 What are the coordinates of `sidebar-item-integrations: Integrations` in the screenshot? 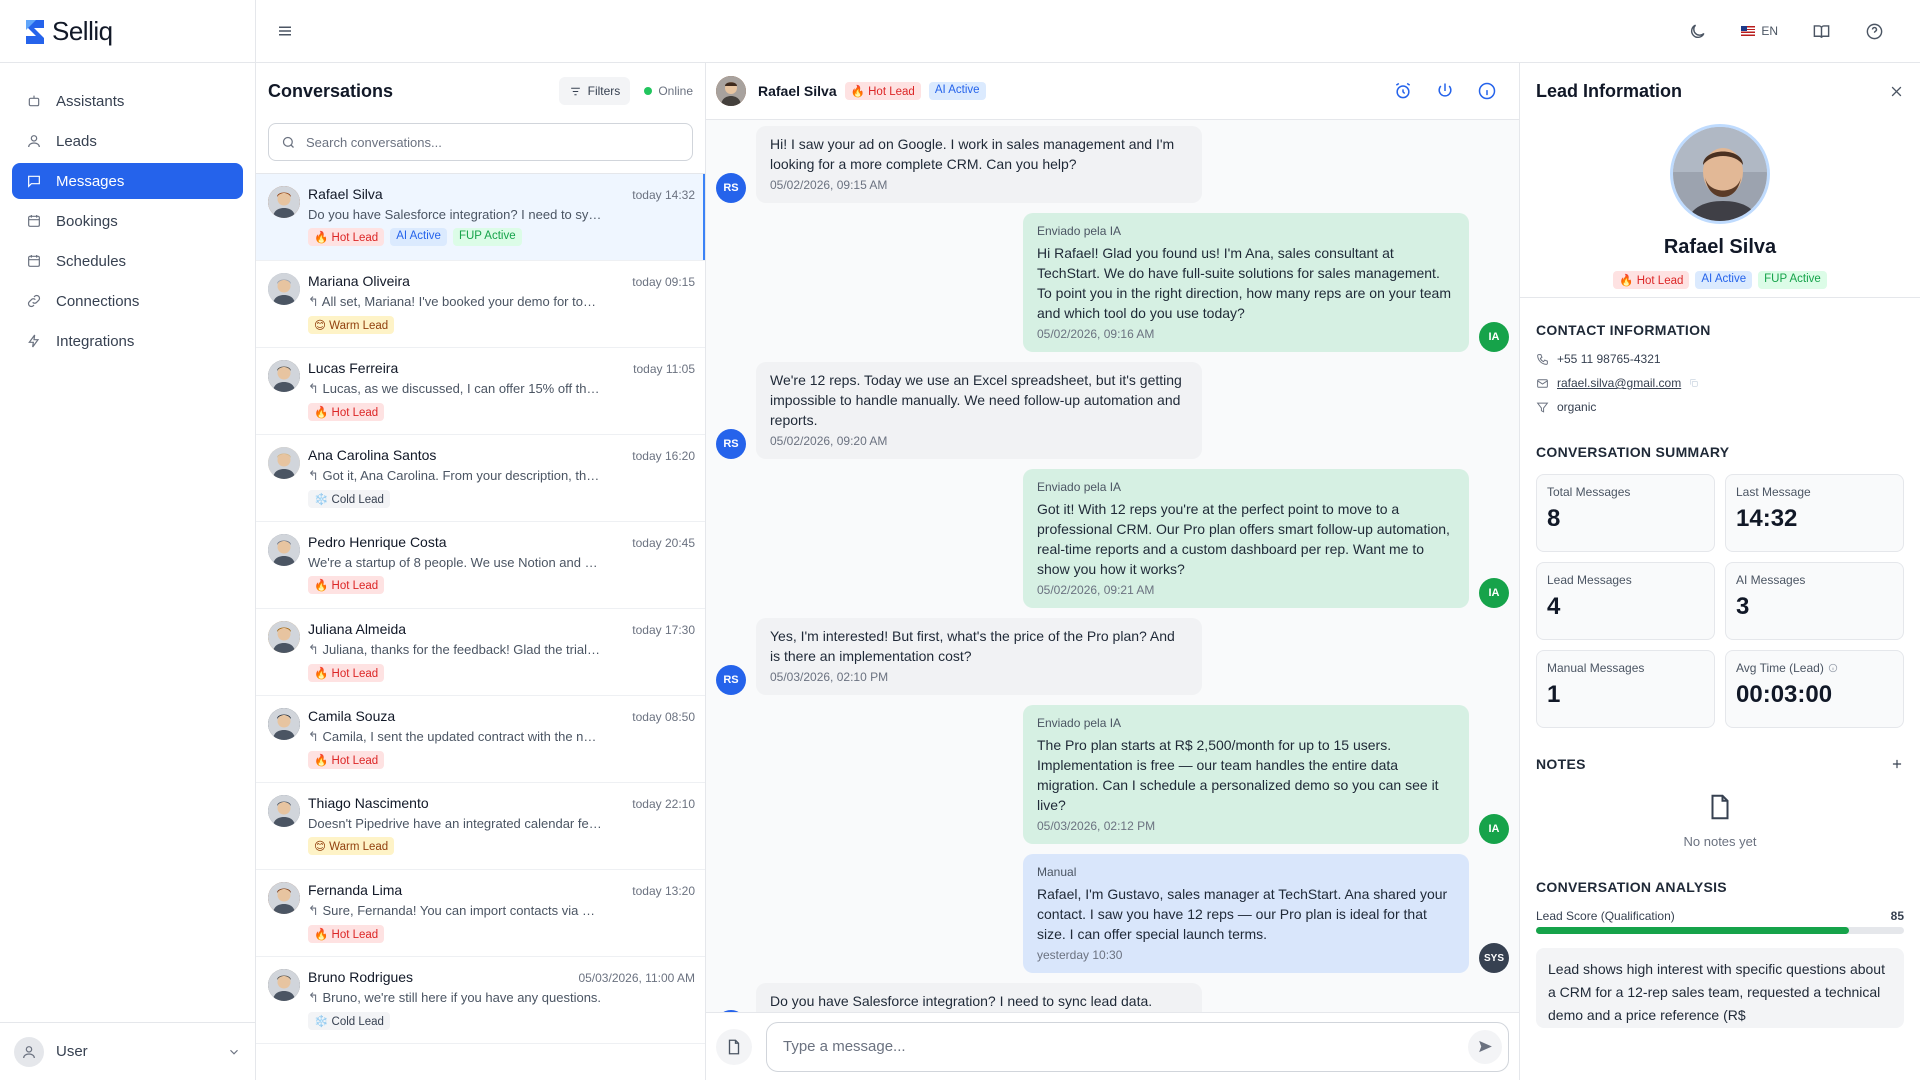 It's located at (127, 341).